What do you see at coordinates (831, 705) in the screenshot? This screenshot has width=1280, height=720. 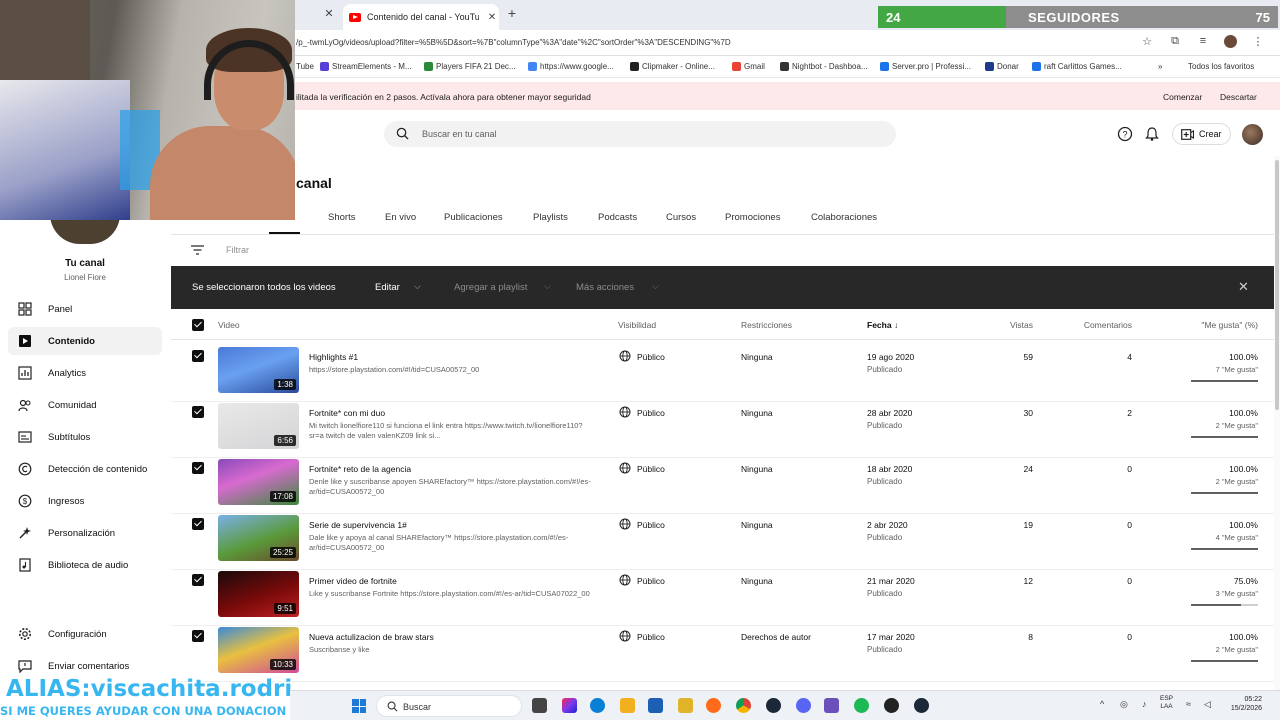 I see `teams-icon` at bounding box center [831, 705].